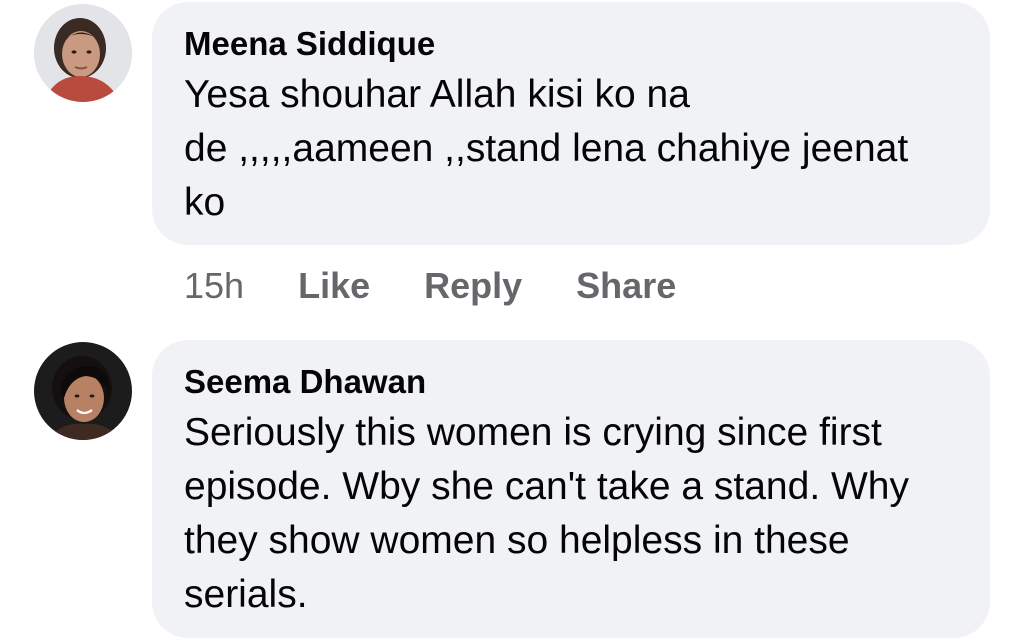 This screenshot has width=1024, height=641. What do you see at coordinates (437, 94) in the screenshot?
I see `comment-text-line: Yesa shouhar Allah kisi ko na` at bounding box center [437, 94].